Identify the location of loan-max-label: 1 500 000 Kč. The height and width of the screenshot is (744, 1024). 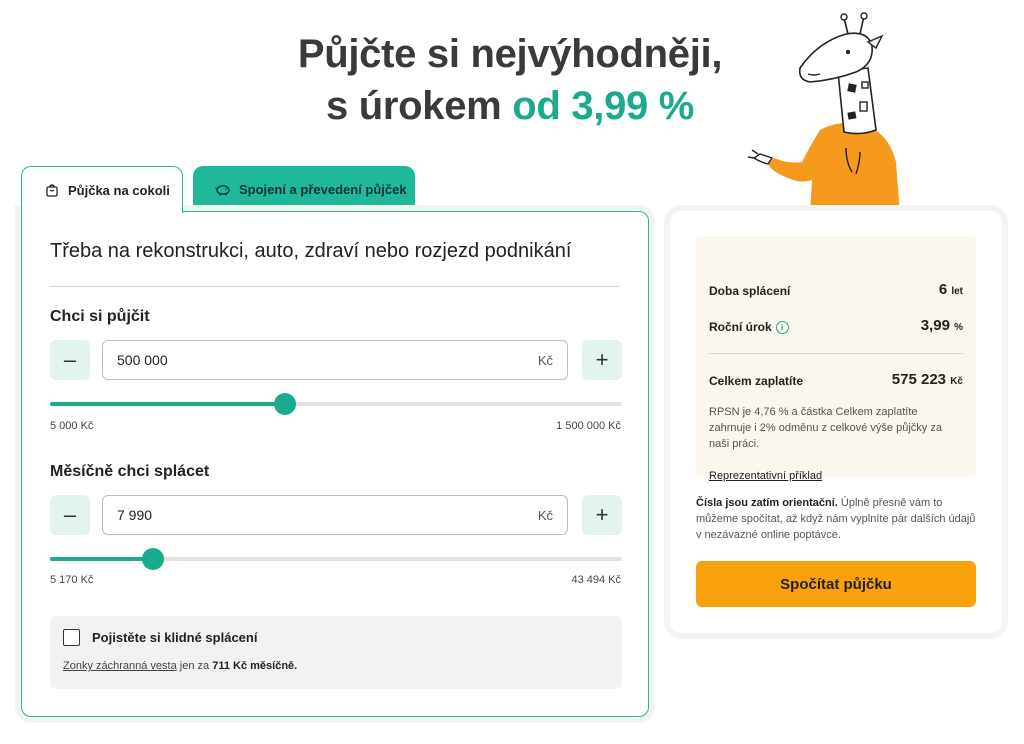
(588, 426).